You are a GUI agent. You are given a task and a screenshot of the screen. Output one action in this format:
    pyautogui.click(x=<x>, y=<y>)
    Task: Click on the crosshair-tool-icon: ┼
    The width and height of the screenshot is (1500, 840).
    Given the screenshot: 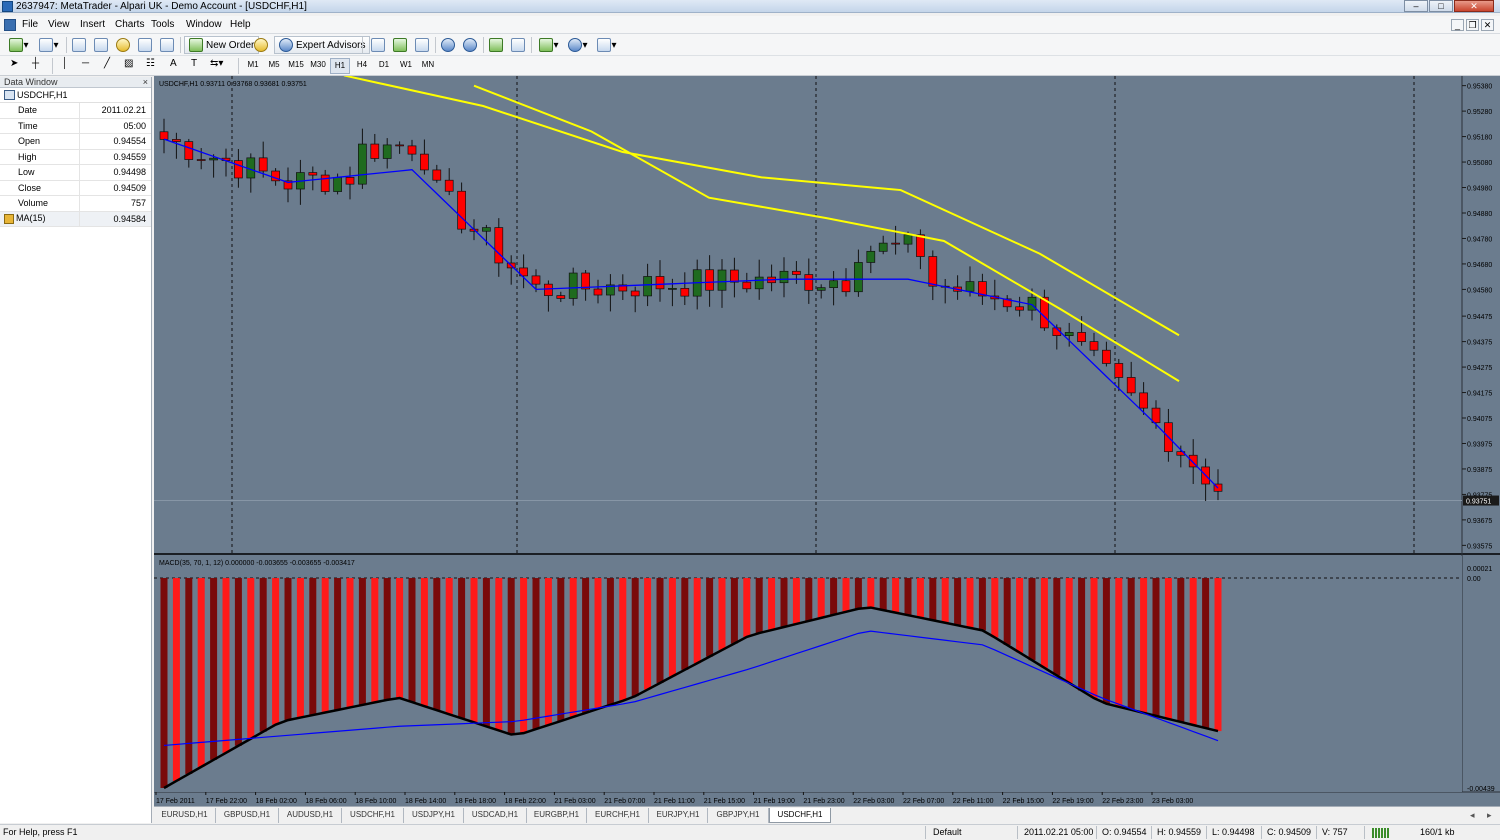 What is the action you would take?
    pyautogui.click(x=35, y=63)
    